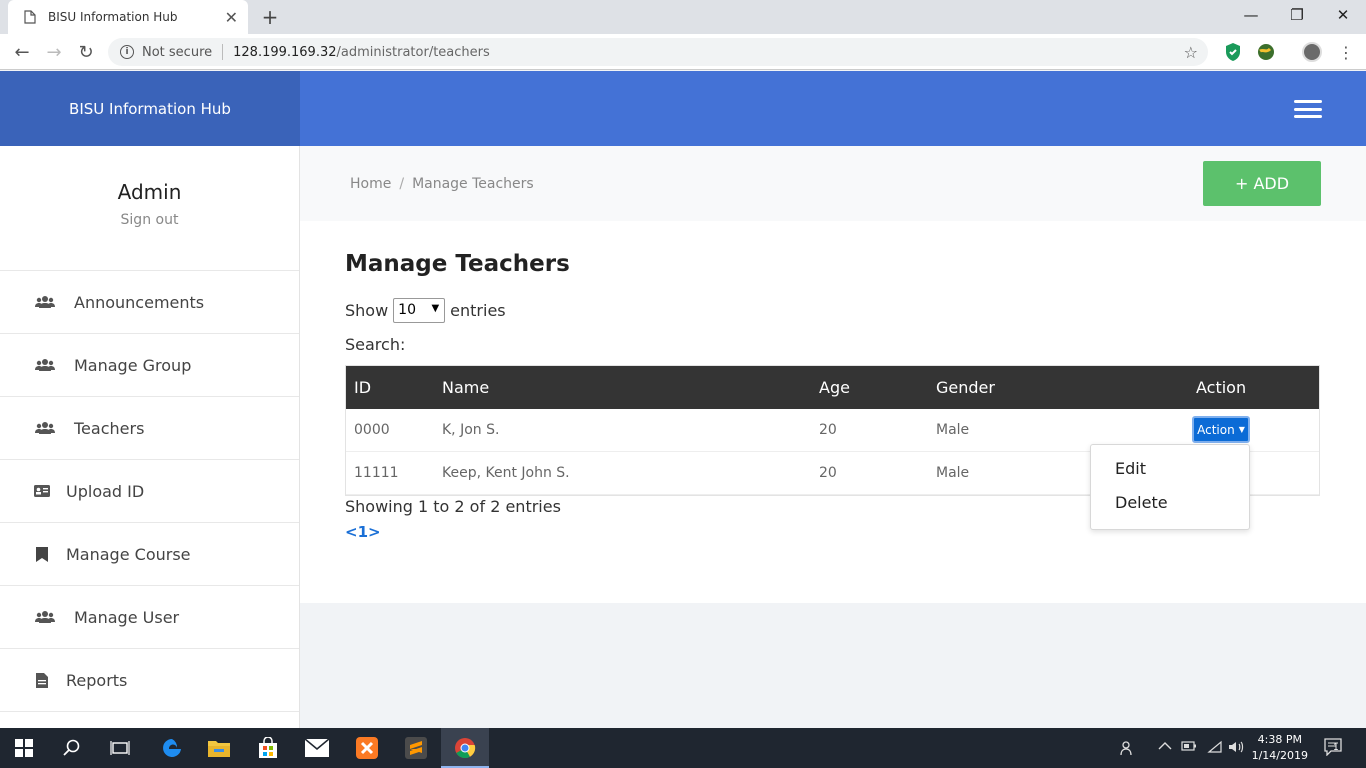 This screenshot has height=768, width=1366. I want to click on new-tab-button: +, so click(270, 17).